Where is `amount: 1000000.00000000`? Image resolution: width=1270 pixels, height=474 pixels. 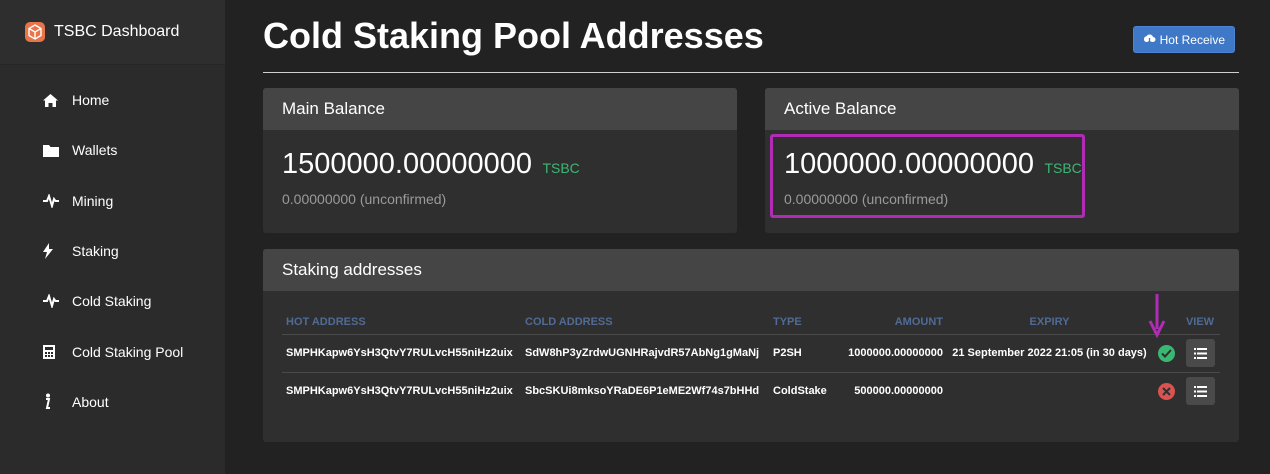
amount: 1000000.00000000 is located at coordinates (893, 353).